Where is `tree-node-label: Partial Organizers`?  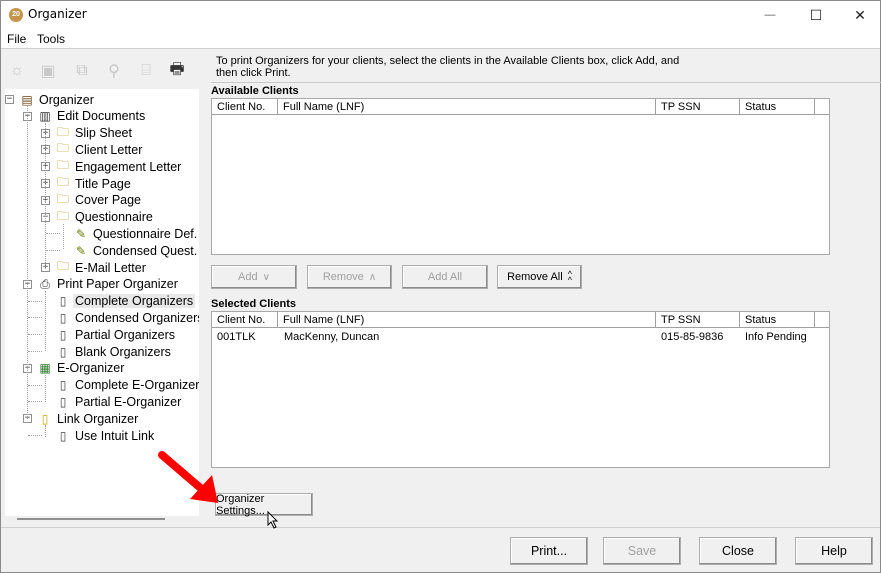
tree-node-label: Partial Organizers is located at coordinates (125, 334).